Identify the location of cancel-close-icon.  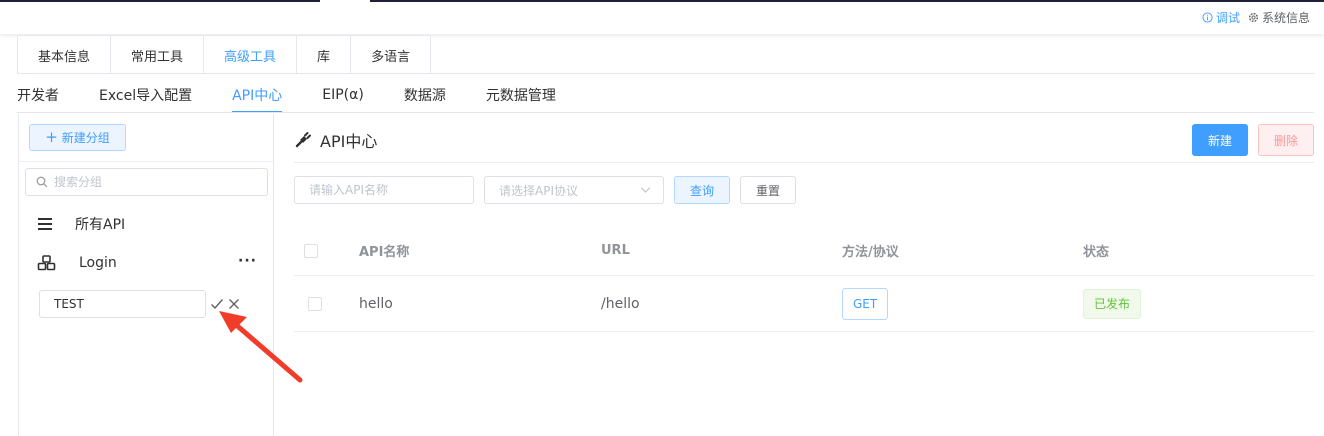
(234, 304).